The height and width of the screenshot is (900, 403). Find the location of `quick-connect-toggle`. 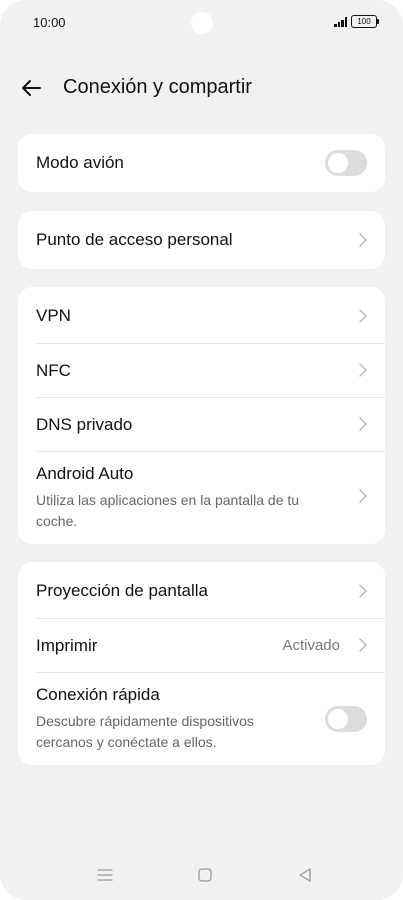

quick-connect-toggle is located at coordinates (346, 719).